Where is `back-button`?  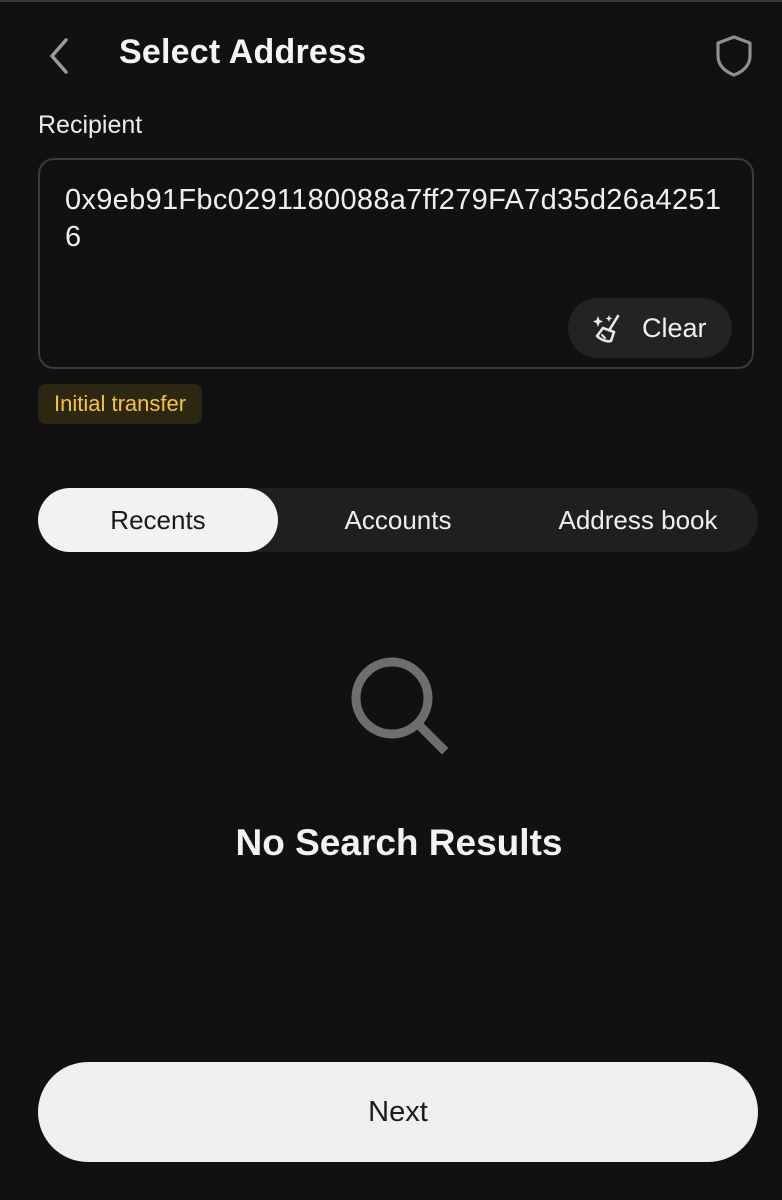 back-button is located at coordinates (60, 56).